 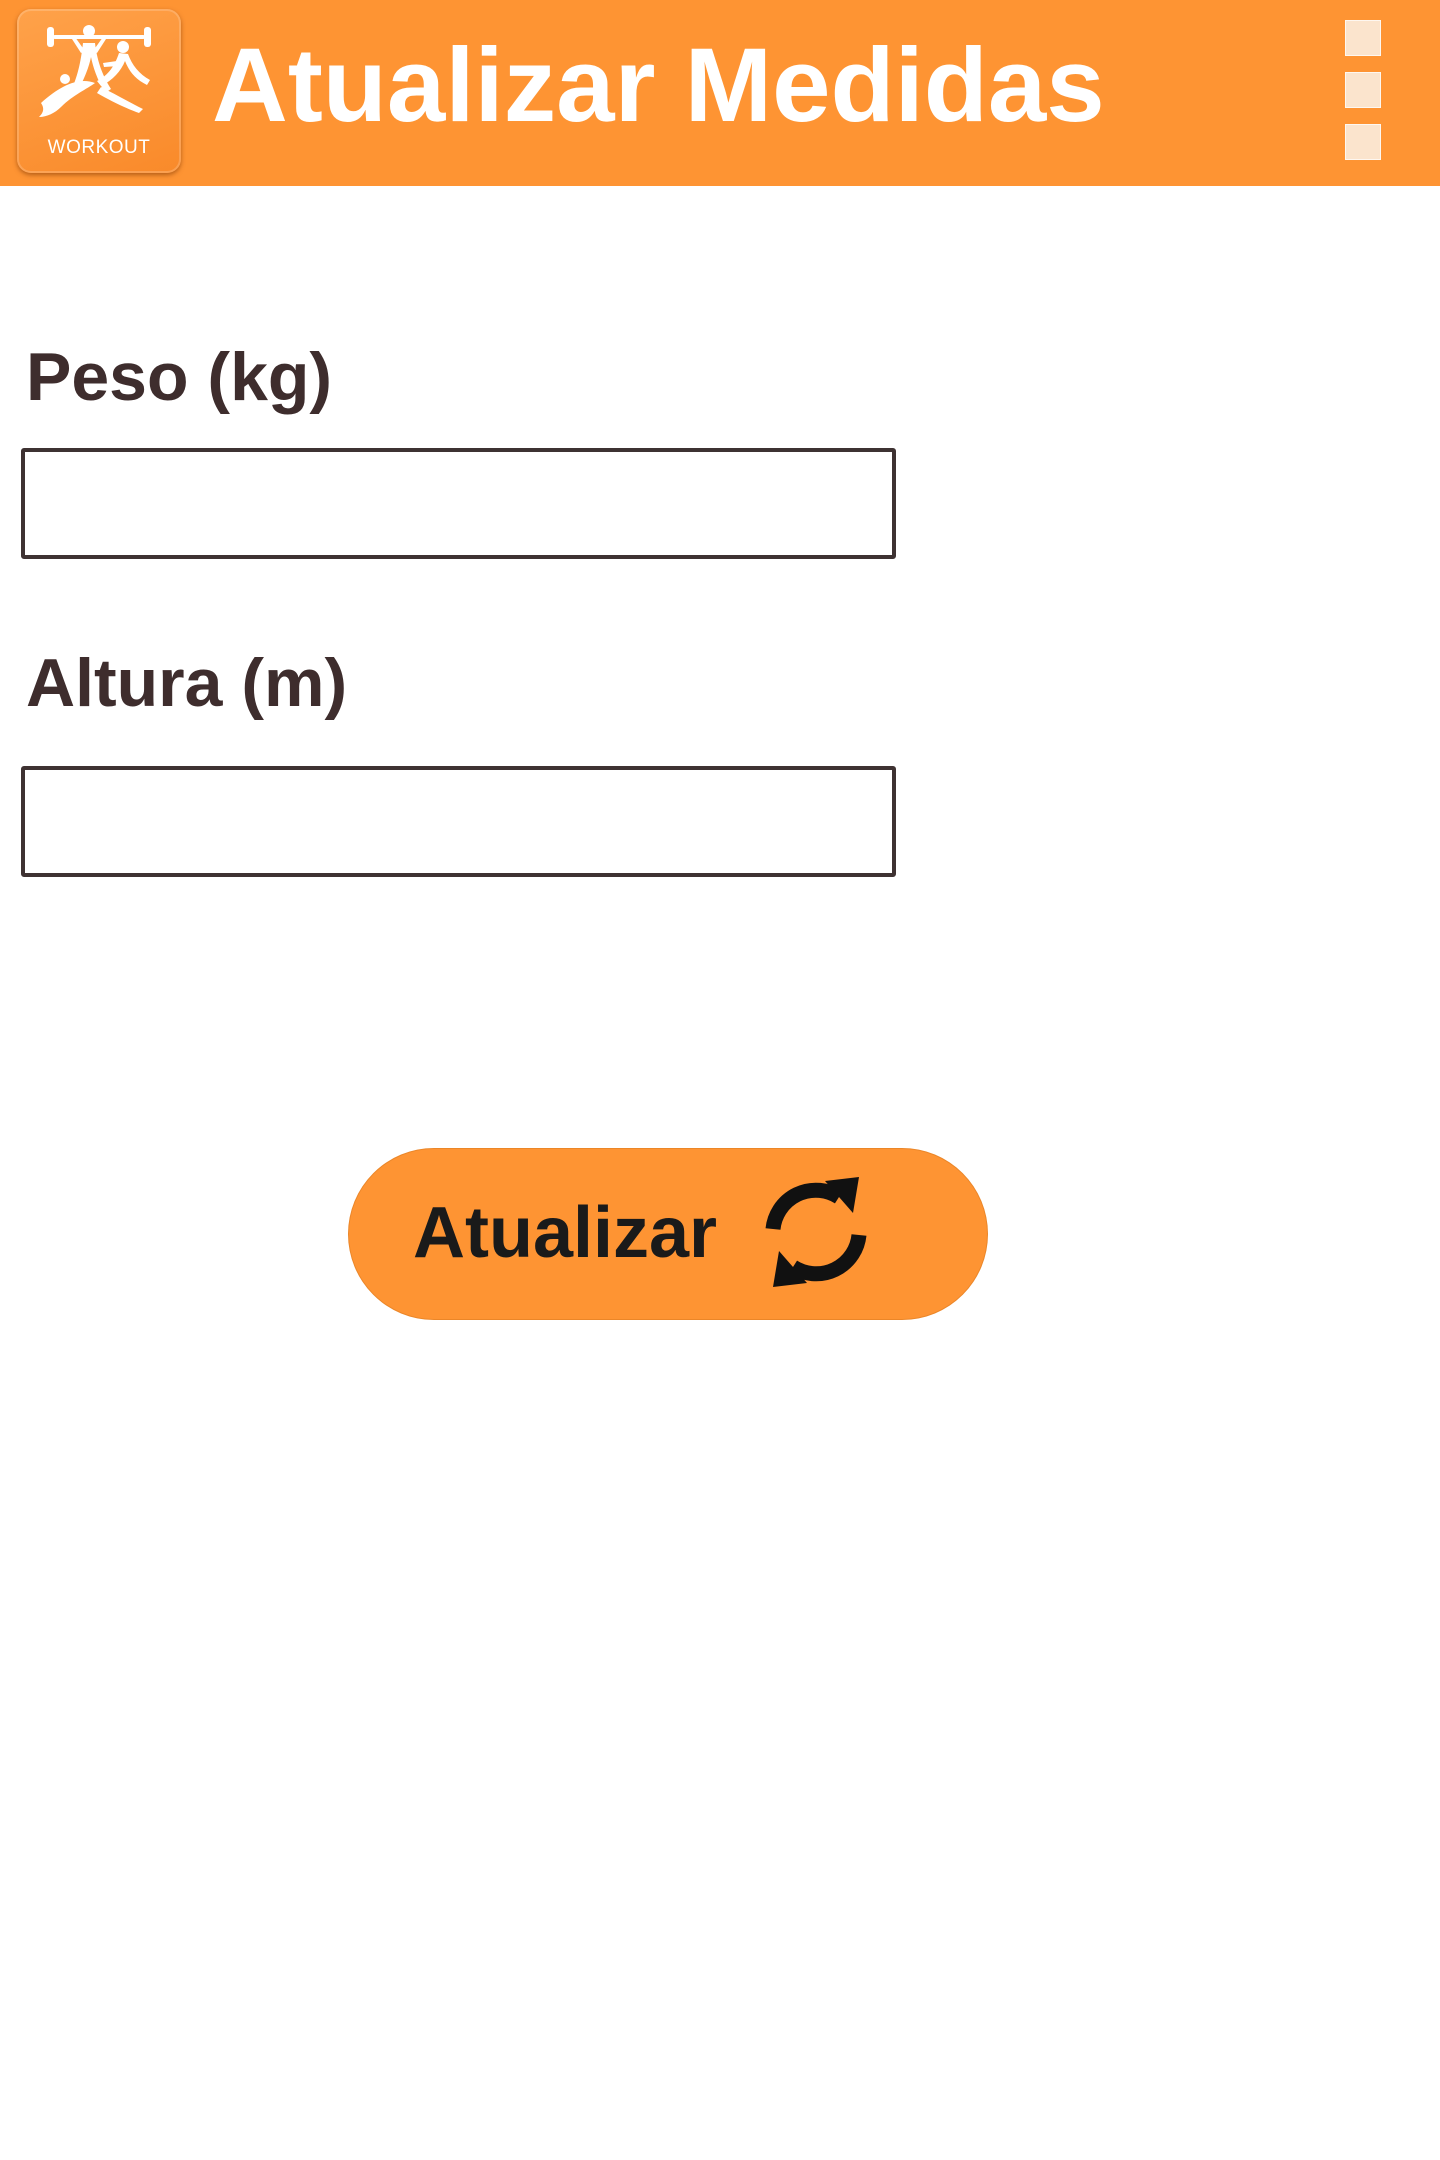 What do you see at coordinates (187, 683) in the screenshot?
I see `height-label: Altura (m)` at bounding box center [187, 683].